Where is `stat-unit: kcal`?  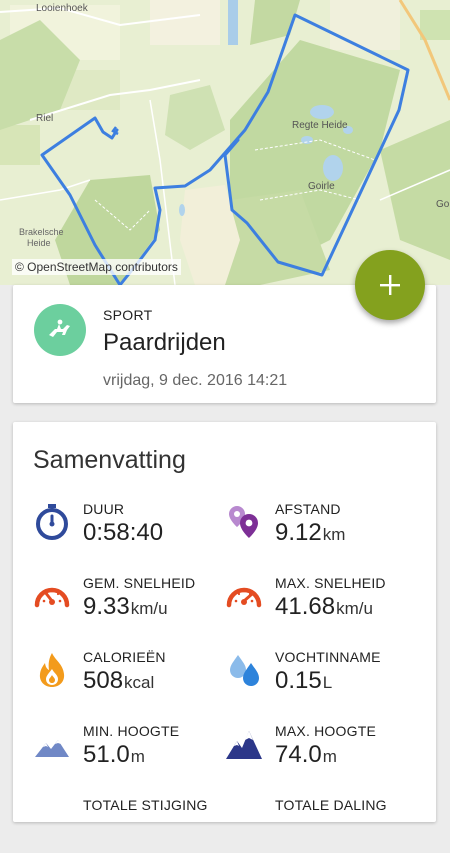
stat-unit: kcal is located at coordinates (139, 682).